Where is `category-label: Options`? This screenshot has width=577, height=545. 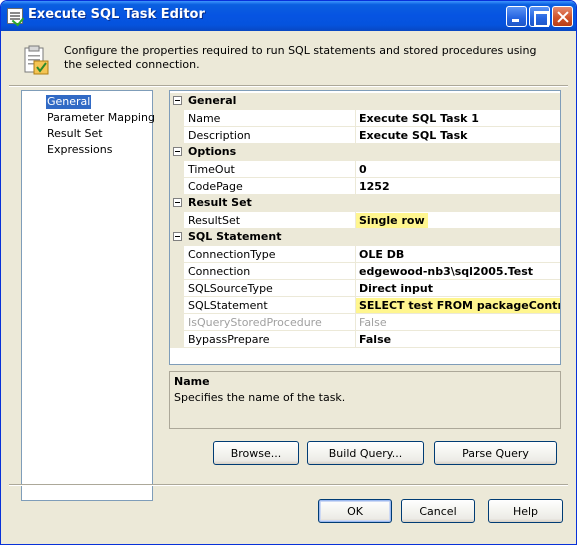
category-label: Options is located at coordinates (212, 151).